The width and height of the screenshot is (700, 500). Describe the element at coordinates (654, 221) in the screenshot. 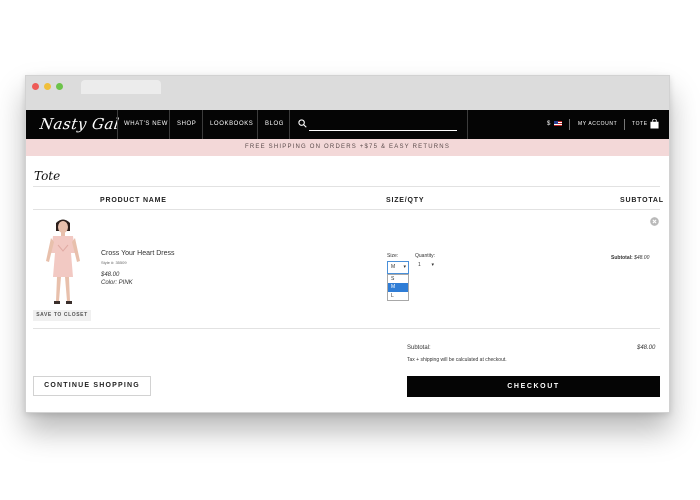

I see `remove-item-icon` at that location.